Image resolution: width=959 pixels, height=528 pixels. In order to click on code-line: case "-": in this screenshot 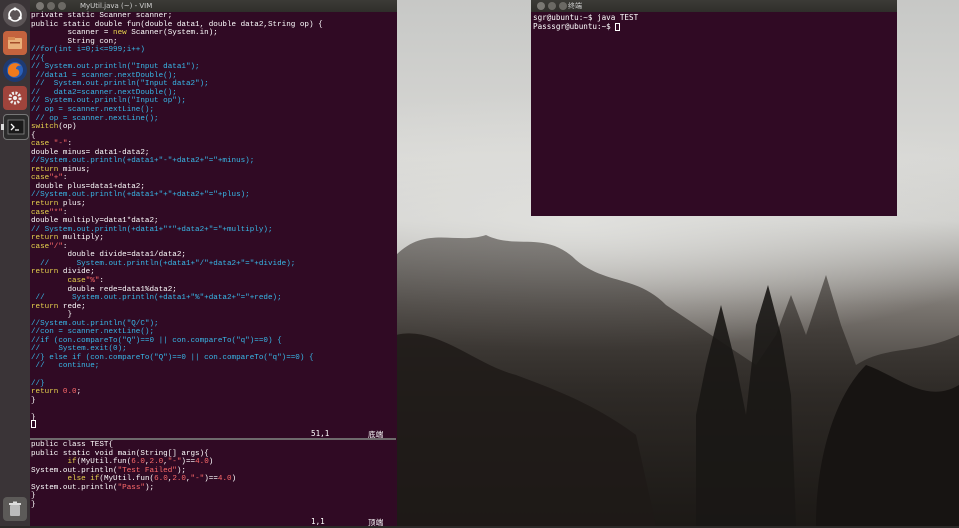, I will do `click(177, 144)`.